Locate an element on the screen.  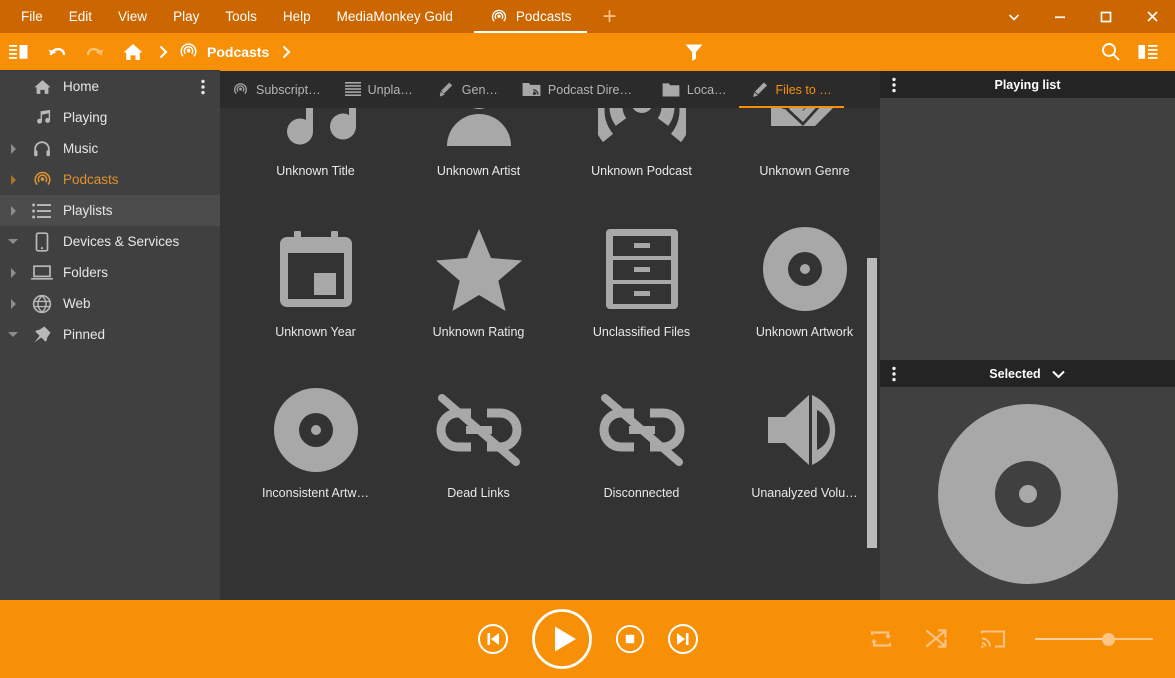
previous-track-button is located at coordinates (493, 639).